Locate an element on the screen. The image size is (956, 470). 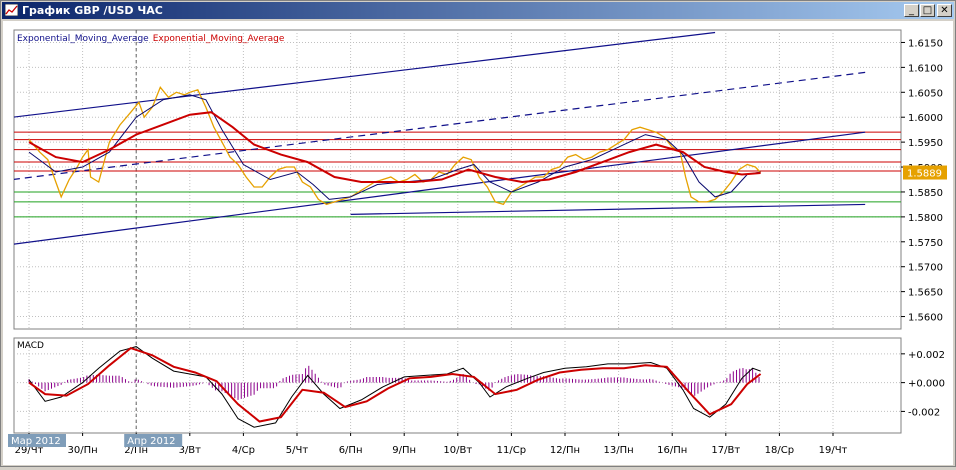
x-tick-label: 19/Чт is located at coordinates (833, 450).